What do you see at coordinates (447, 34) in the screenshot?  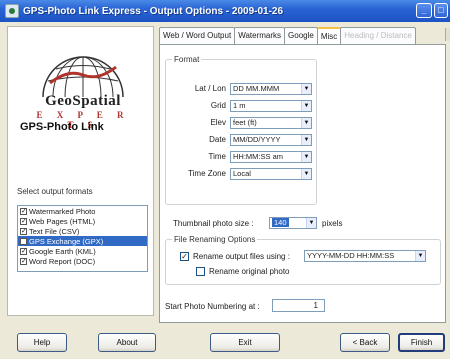 I see `tab-scroll-arrows` at bounding box center [447, 34].